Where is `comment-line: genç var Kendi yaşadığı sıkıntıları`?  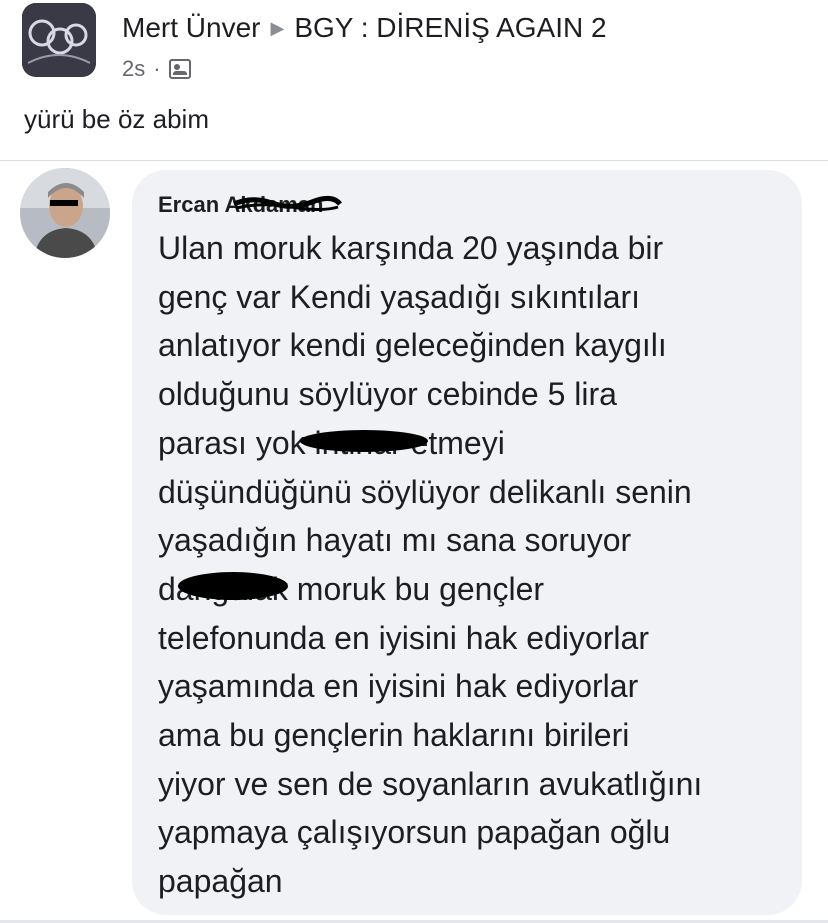 comment-line: genç var Kendi yaşadığı sıkıntıları is located at coordinates (399, 296).